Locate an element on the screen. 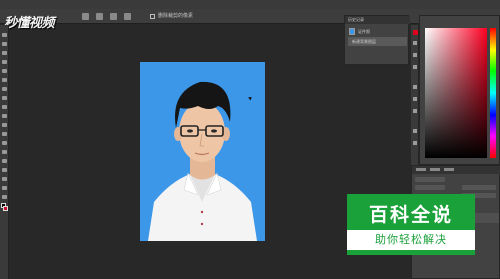 The width and height of the screenshot is (500, 279). pen-tool-icon is located at coordinates (4, 161).